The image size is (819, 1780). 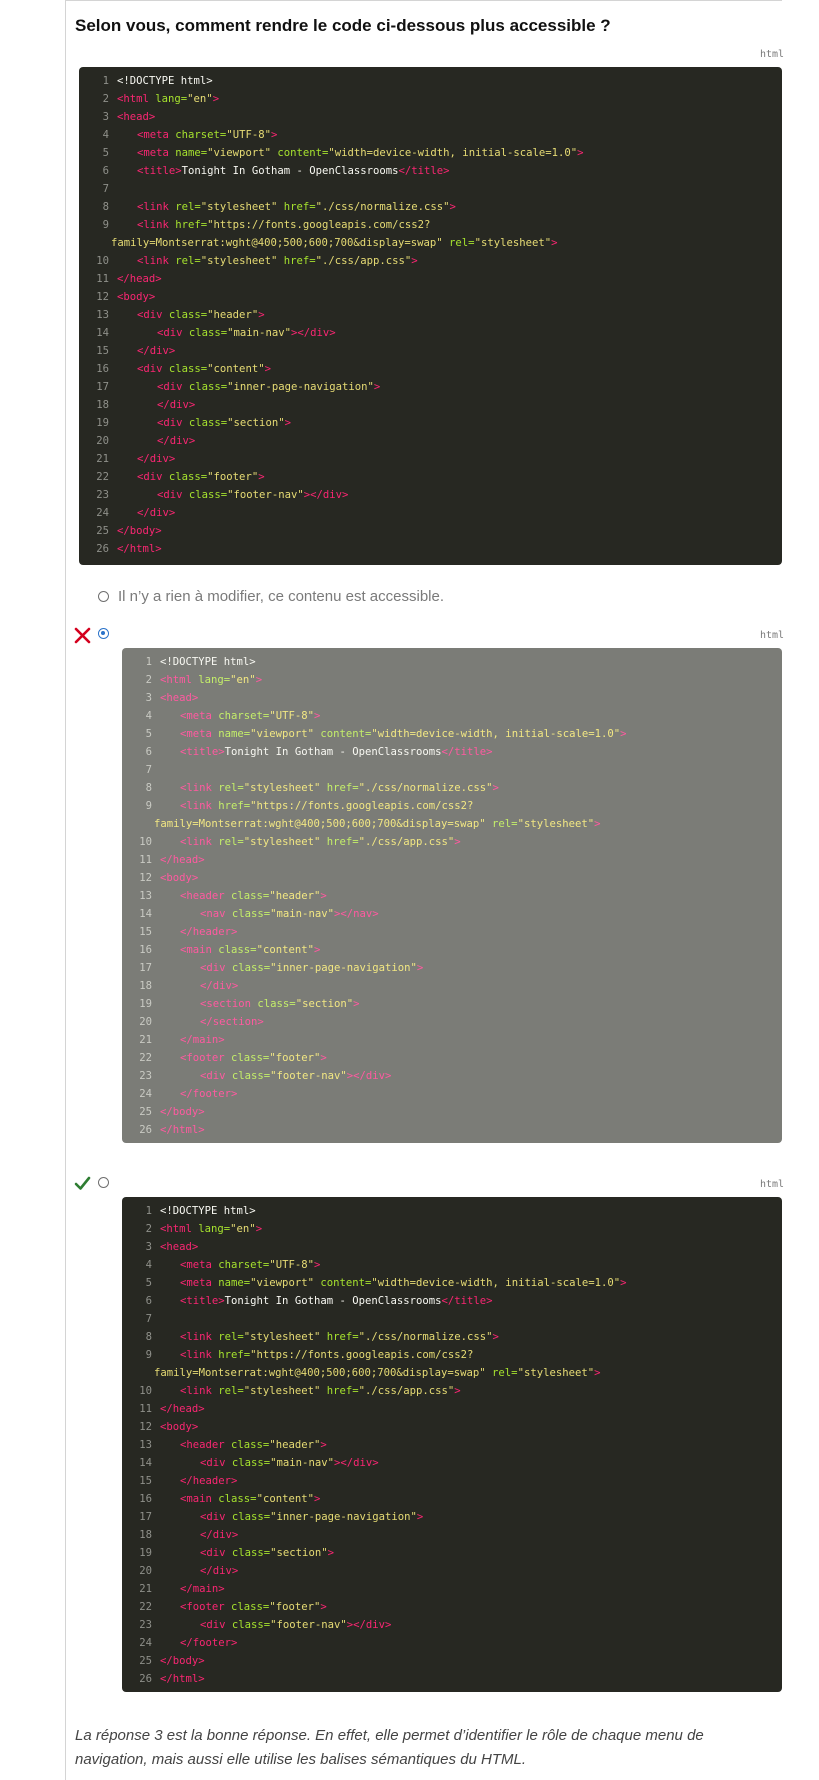 I want to click on code-line: 2 <html lang="en">, so click(x=192, y=680).